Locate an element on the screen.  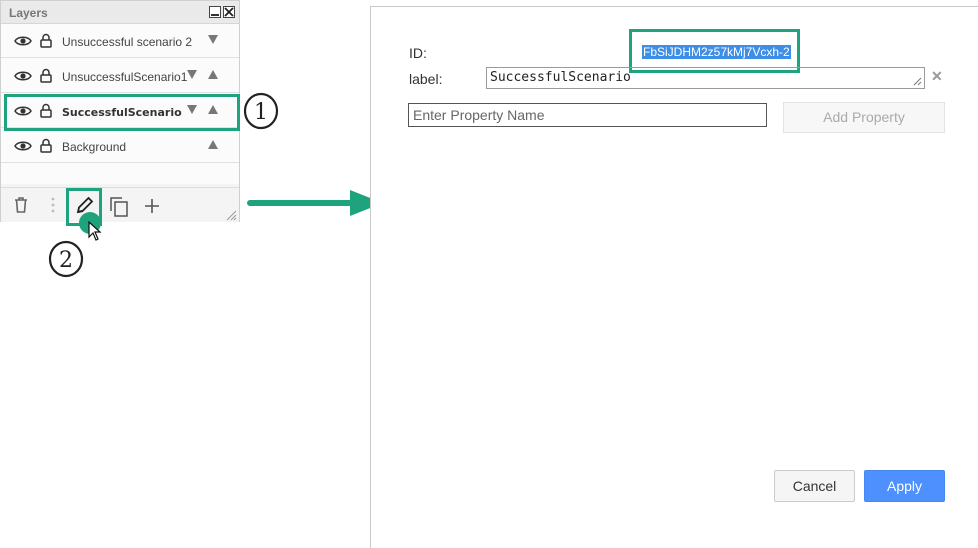
trash-icon is located at coordinates (21, 205).